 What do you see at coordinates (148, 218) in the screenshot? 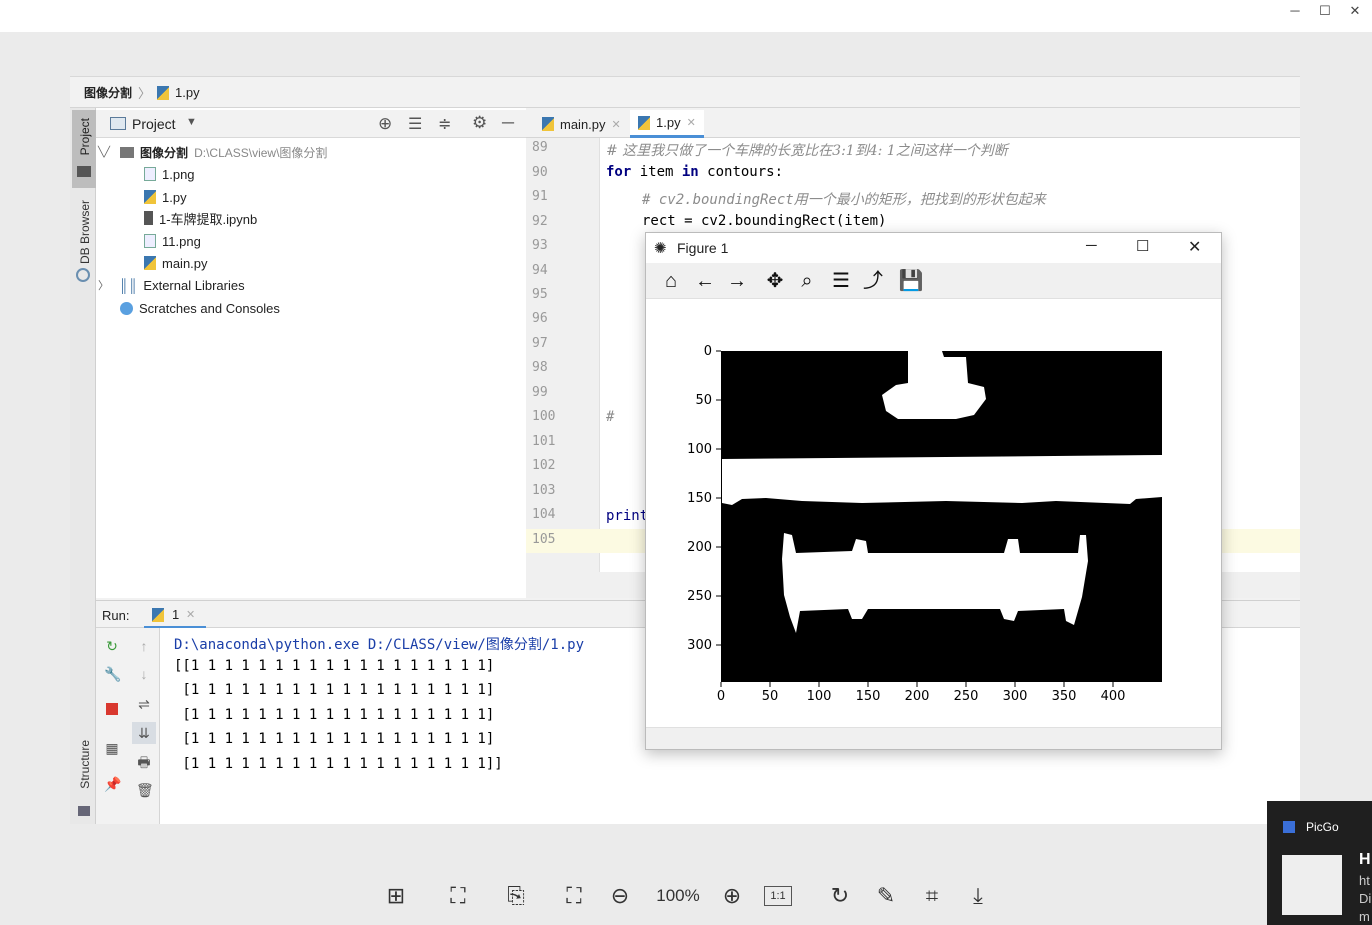
I see `notebook-file-icon` at bounding box center [148, 218].